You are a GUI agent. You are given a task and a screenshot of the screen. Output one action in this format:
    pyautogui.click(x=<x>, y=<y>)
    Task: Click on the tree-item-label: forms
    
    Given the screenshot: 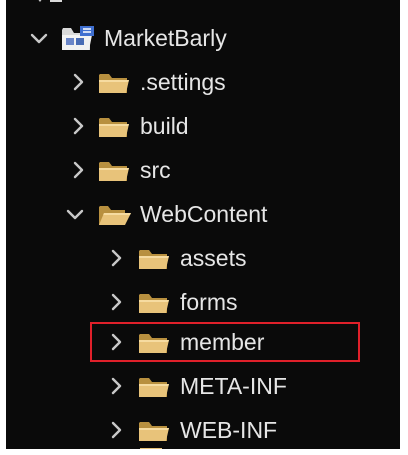 What is the action you would take?
    pyautogui.click(x=209, y=302)
    